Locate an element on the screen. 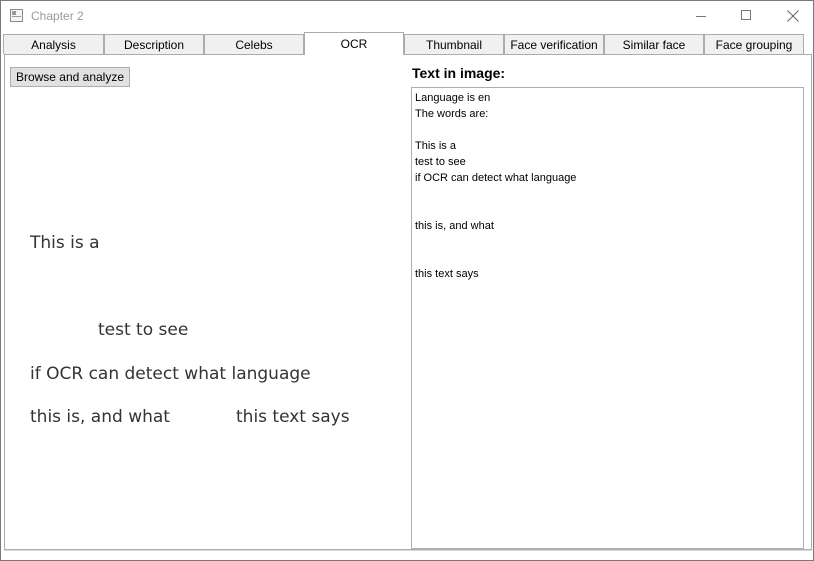 The height and width of the screenshot is (561, 814). minimize-button is located at coordinates (701, 16).